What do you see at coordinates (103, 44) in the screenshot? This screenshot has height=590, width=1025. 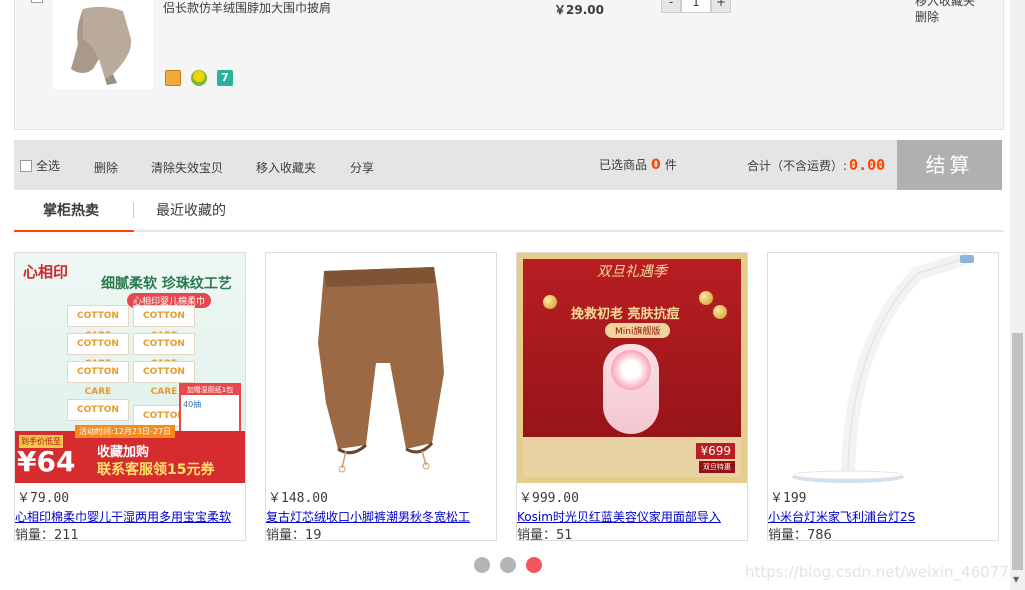 I see `item-thumbnail` at bounding box center [103, 44].